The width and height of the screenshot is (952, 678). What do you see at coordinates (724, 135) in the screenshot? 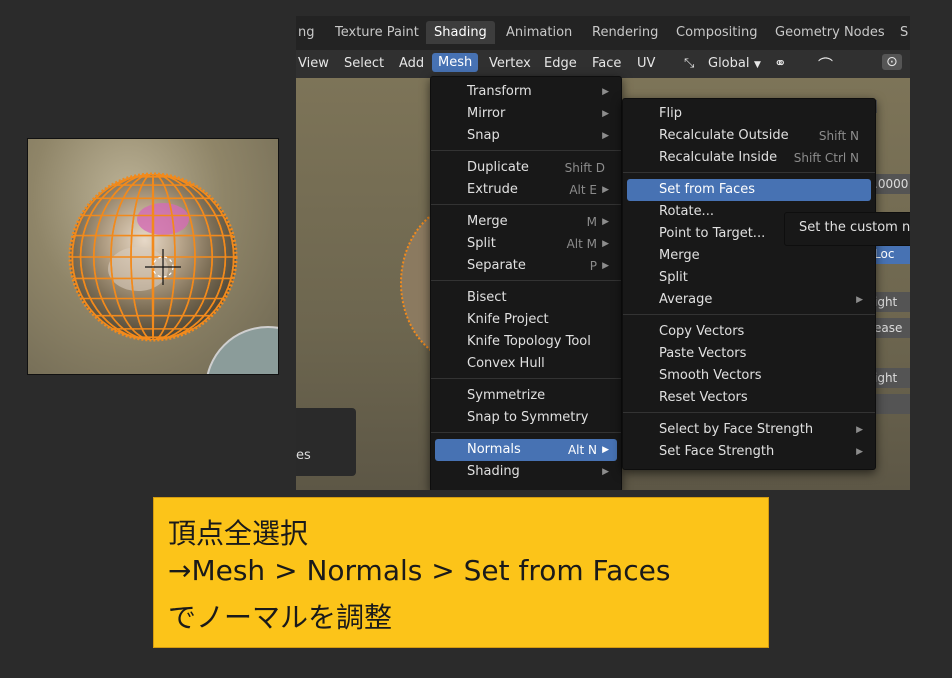
I see `normals-menu-item-label: Recalculate Outside` at bounding box center [724, 135].